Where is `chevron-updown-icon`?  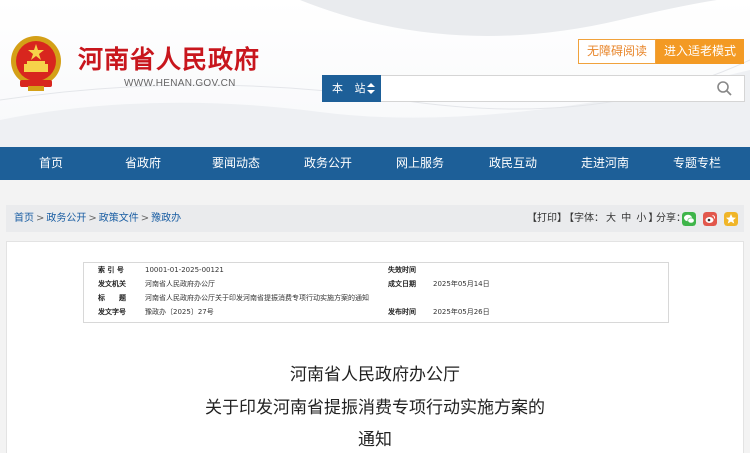
chevron-updown-icon is located at coordinates (371, 88).